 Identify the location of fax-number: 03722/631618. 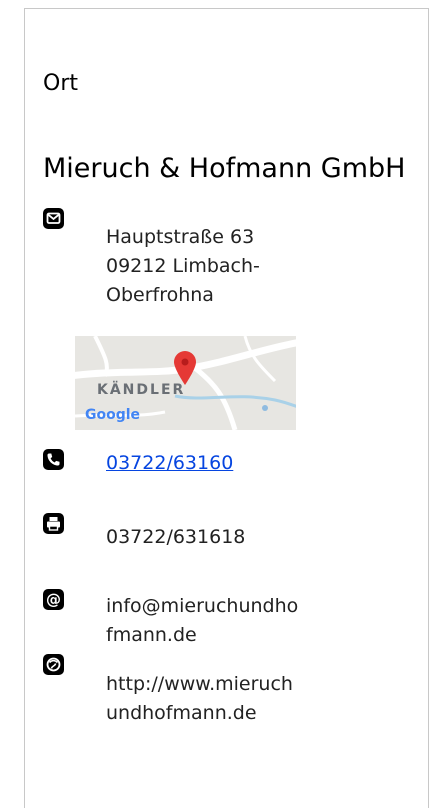
(176, 537).